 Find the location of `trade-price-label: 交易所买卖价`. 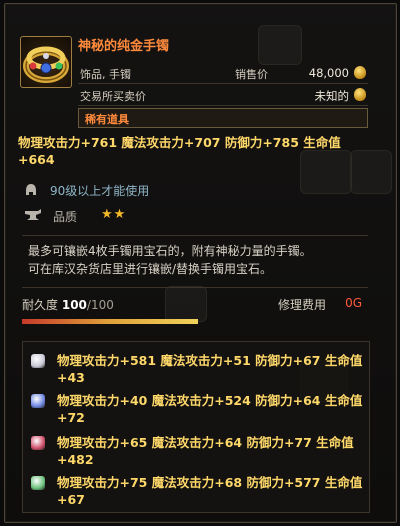

trade-price-label: 交易所买卖价 is located at coordinates (113, 96).